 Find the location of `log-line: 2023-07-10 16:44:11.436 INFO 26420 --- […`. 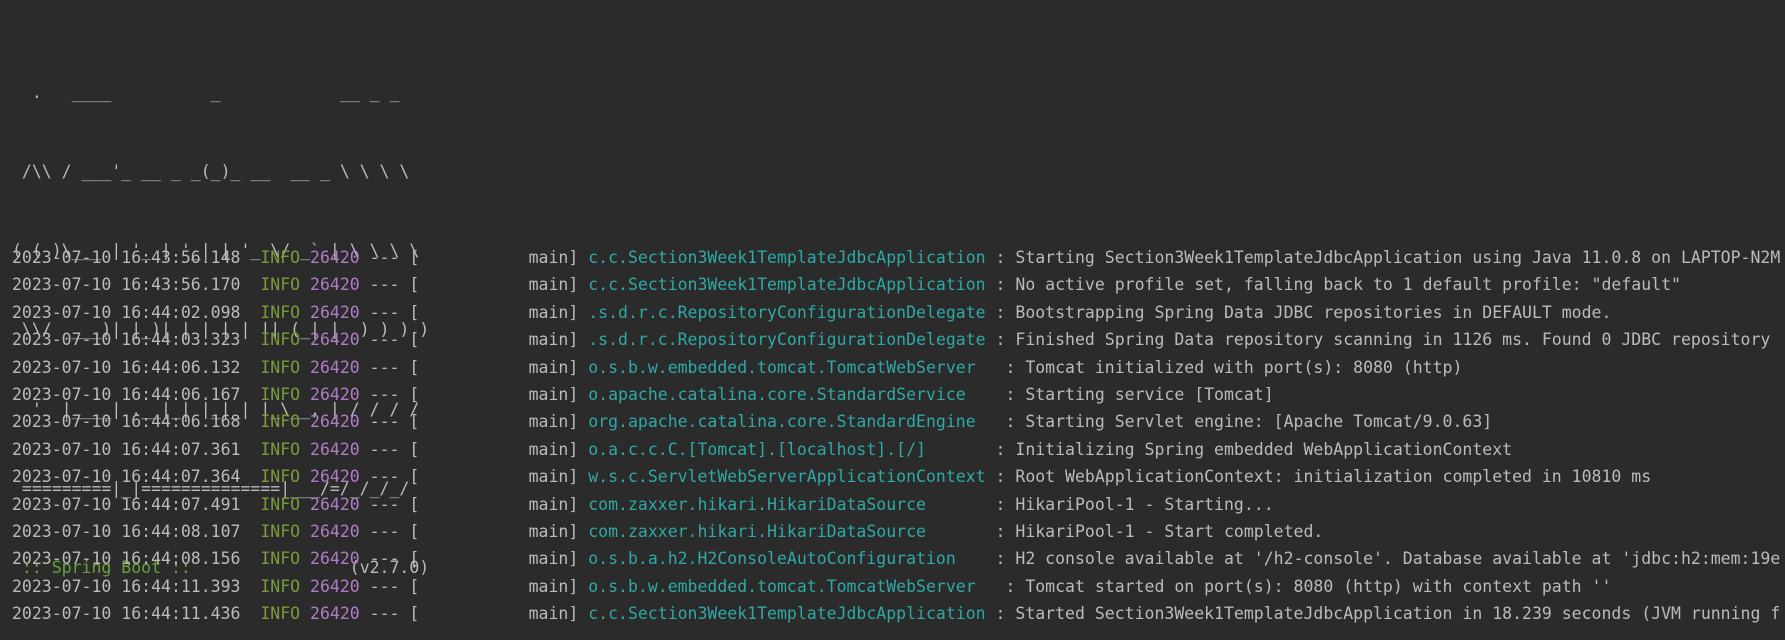

log-line: 2023-07-10 16:44:11.436 INFO 26420 --- [… is located at coordinates (896, 613).